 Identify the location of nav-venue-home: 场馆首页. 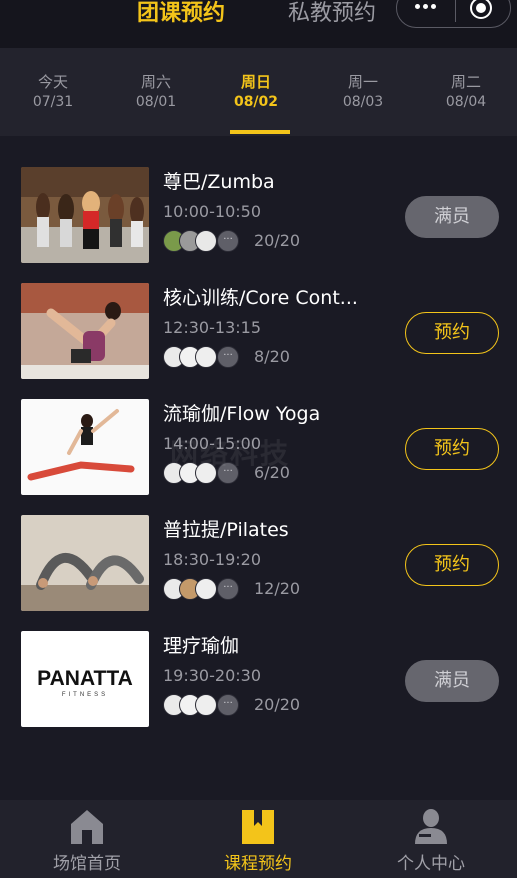
(87, 839).